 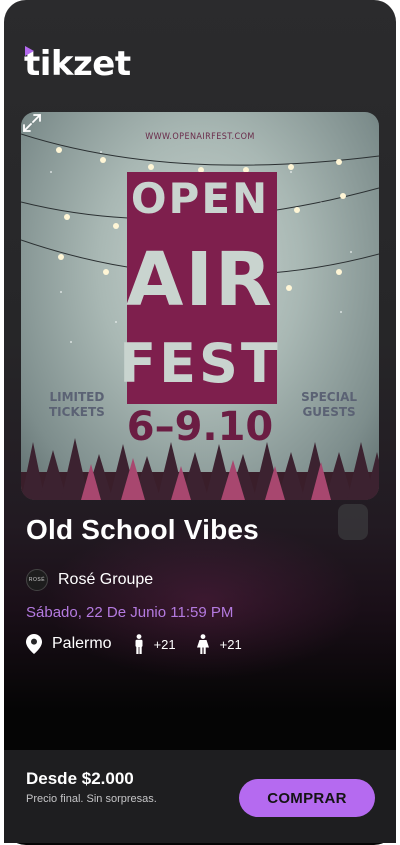 I want to click on scroll-indicator, so click(x=353, y=522).